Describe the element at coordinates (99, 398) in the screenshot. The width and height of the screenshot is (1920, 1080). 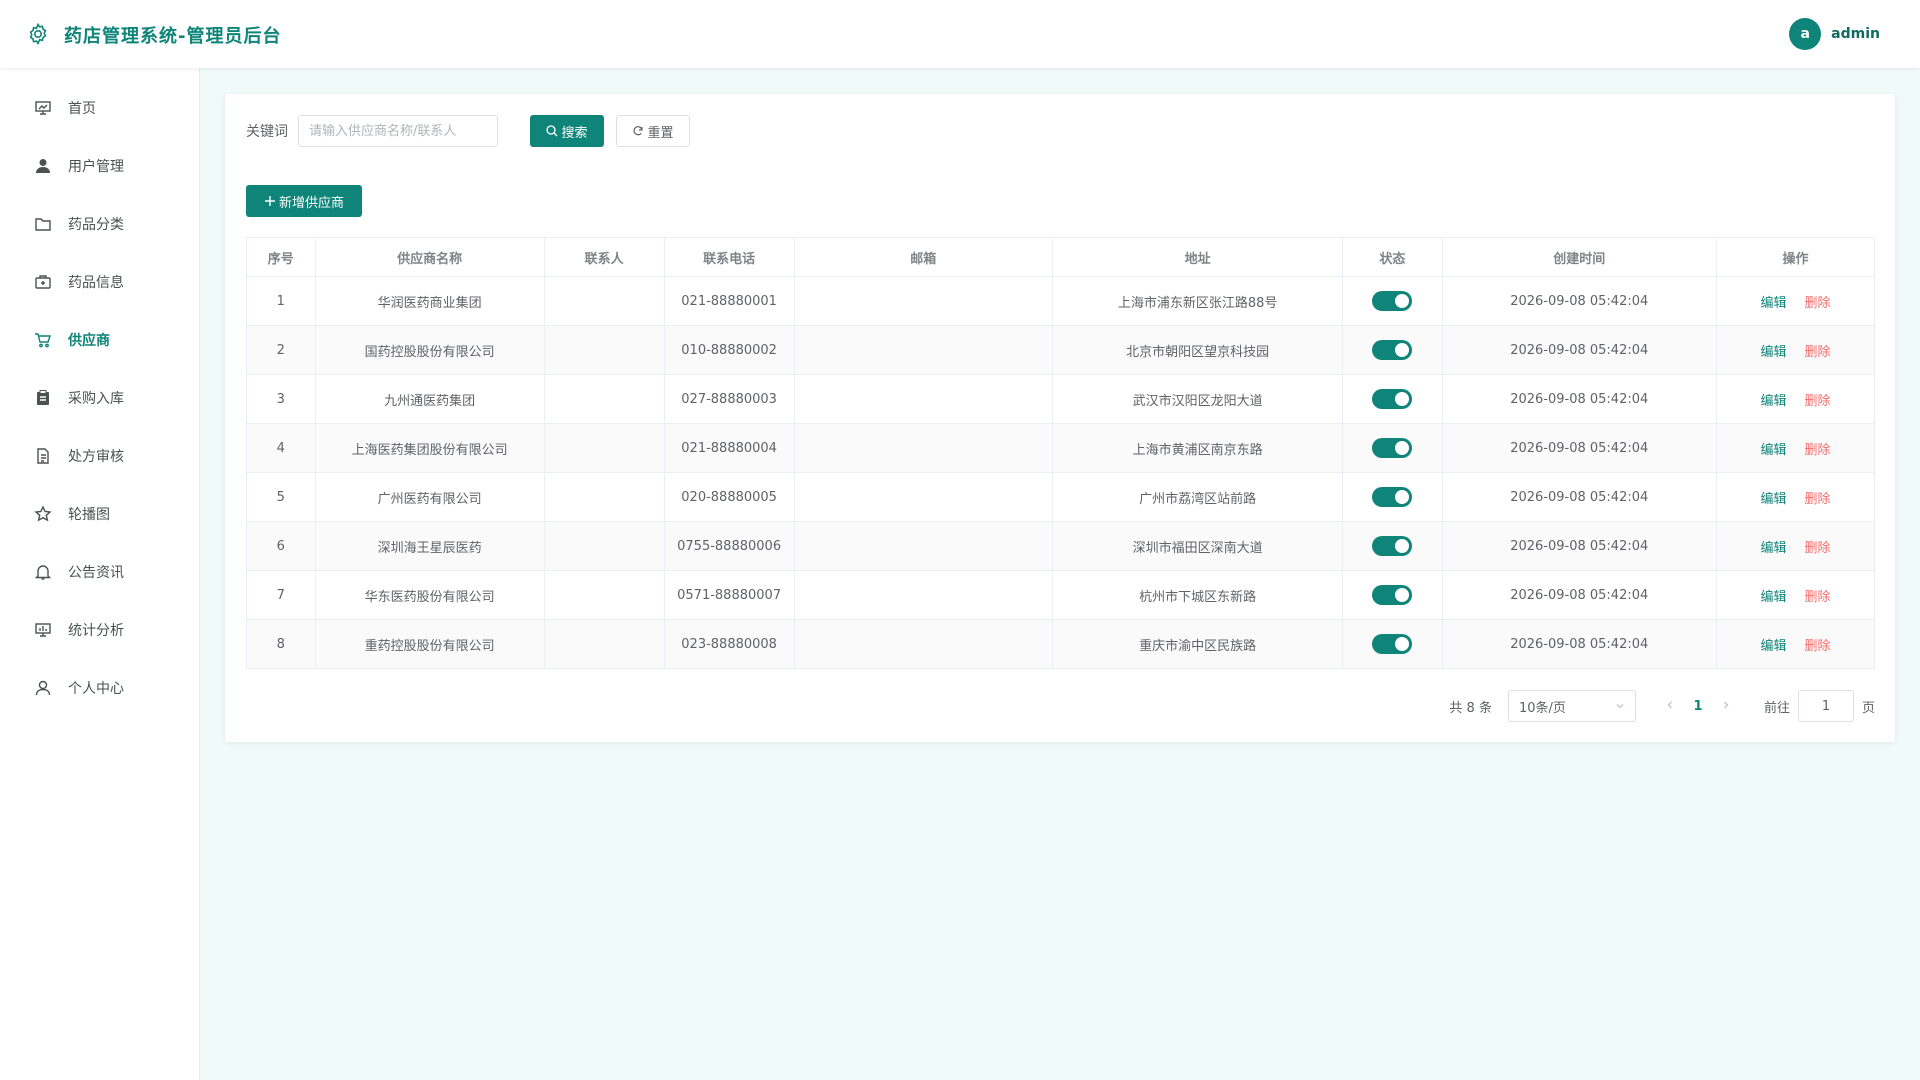
I see `sidebar-item-purchase: 采购入库` at that location.